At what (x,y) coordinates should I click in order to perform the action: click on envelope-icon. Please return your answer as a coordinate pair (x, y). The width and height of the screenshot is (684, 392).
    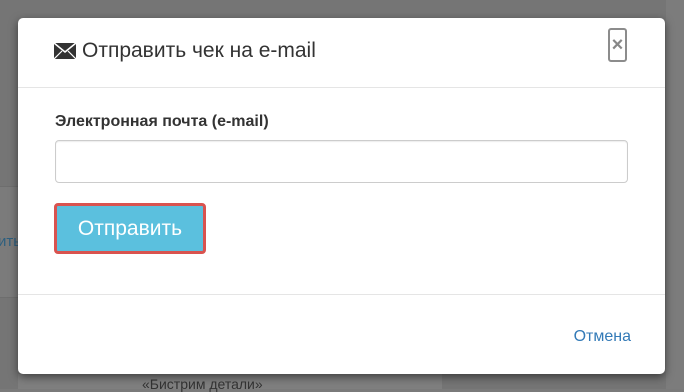
    Looking at the image, I should click on (65, 51).